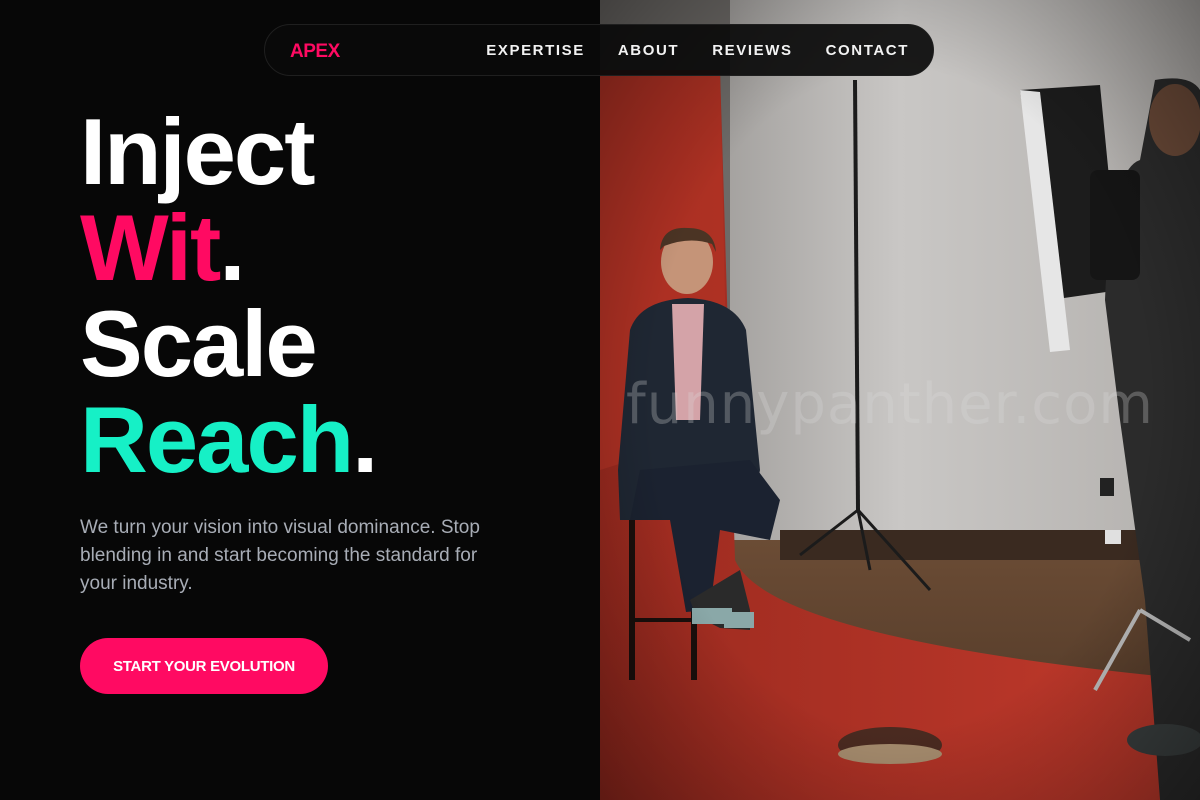  I want to click on nav-link-about: ABOUT, so click(648, 50).